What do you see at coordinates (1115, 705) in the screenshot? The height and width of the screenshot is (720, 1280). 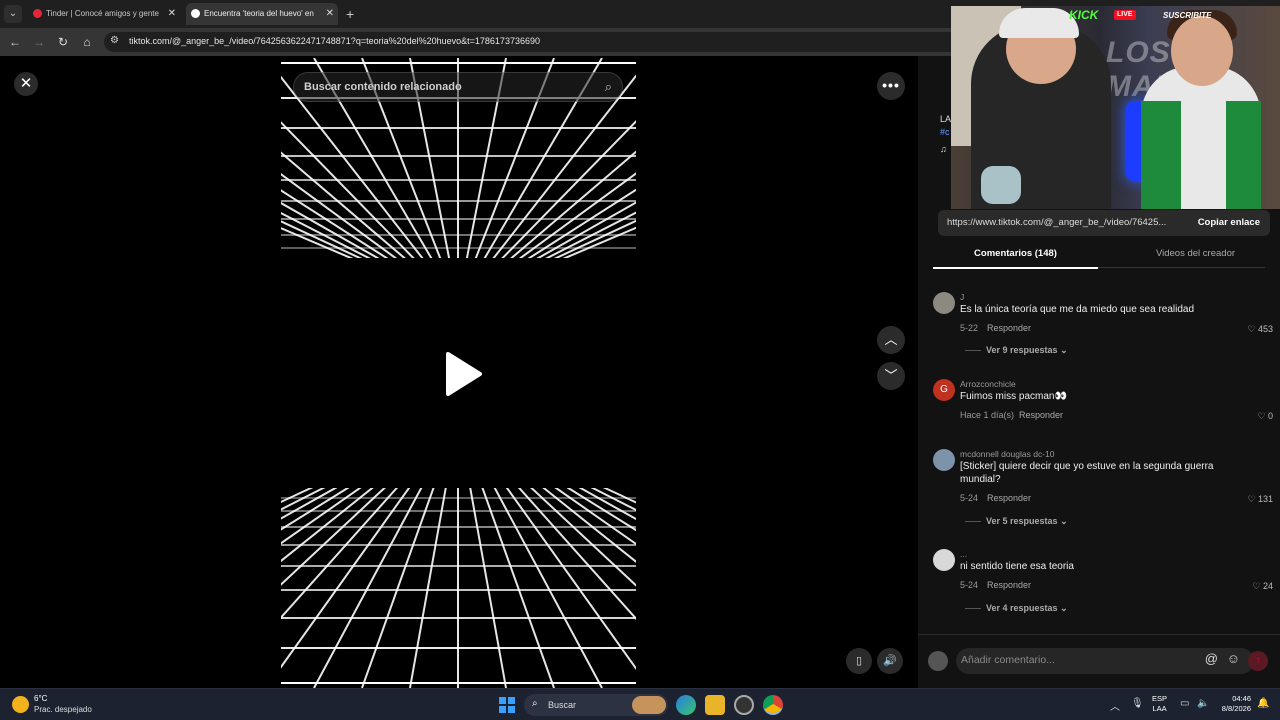 I see `tray-chevron-icon: ︿` at bounding box center [1115, 705].